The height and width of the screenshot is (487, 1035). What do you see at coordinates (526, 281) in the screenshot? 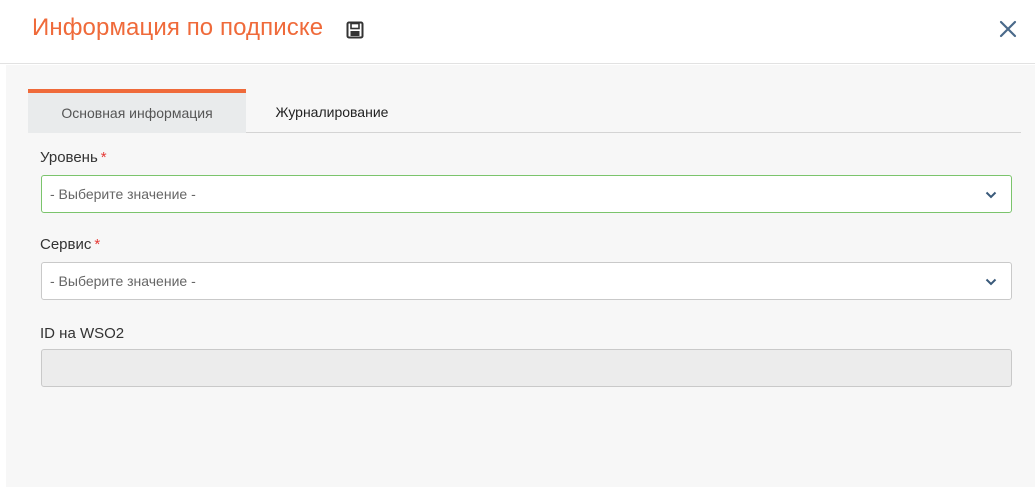
I see `service-select: - Выберите значение -` at bounding box center [526, 281].